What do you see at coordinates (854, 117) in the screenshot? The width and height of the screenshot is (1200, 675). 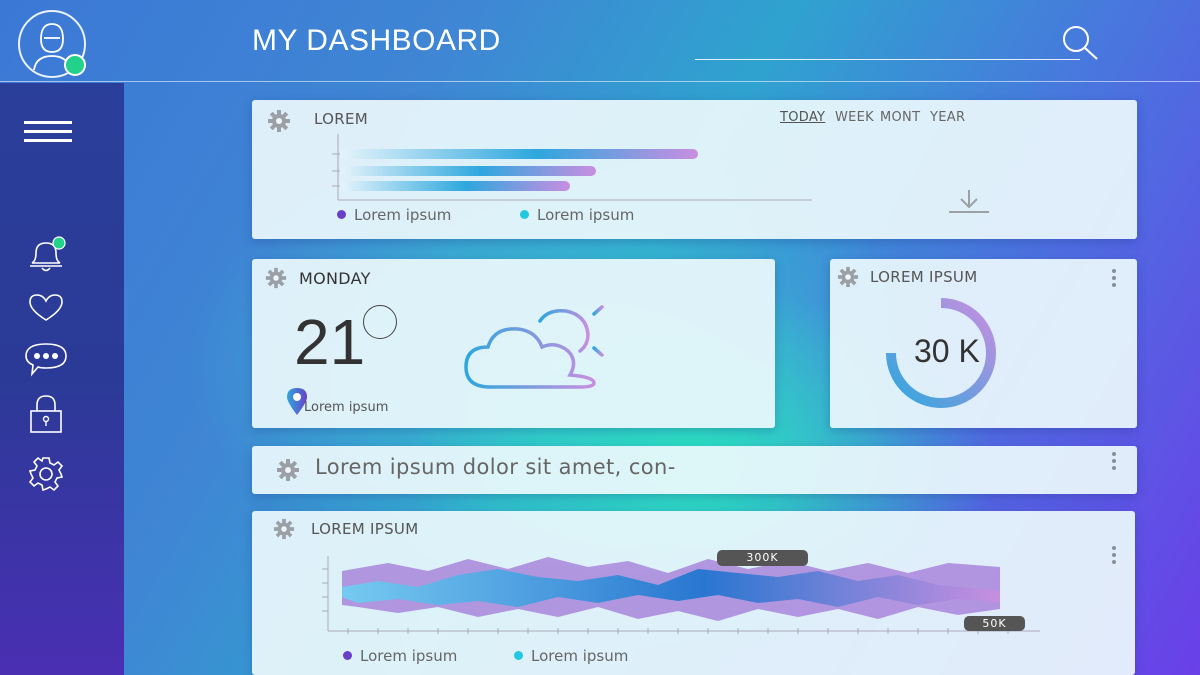 I see `tab-week: WEEK` at bounding box center [854, 117].